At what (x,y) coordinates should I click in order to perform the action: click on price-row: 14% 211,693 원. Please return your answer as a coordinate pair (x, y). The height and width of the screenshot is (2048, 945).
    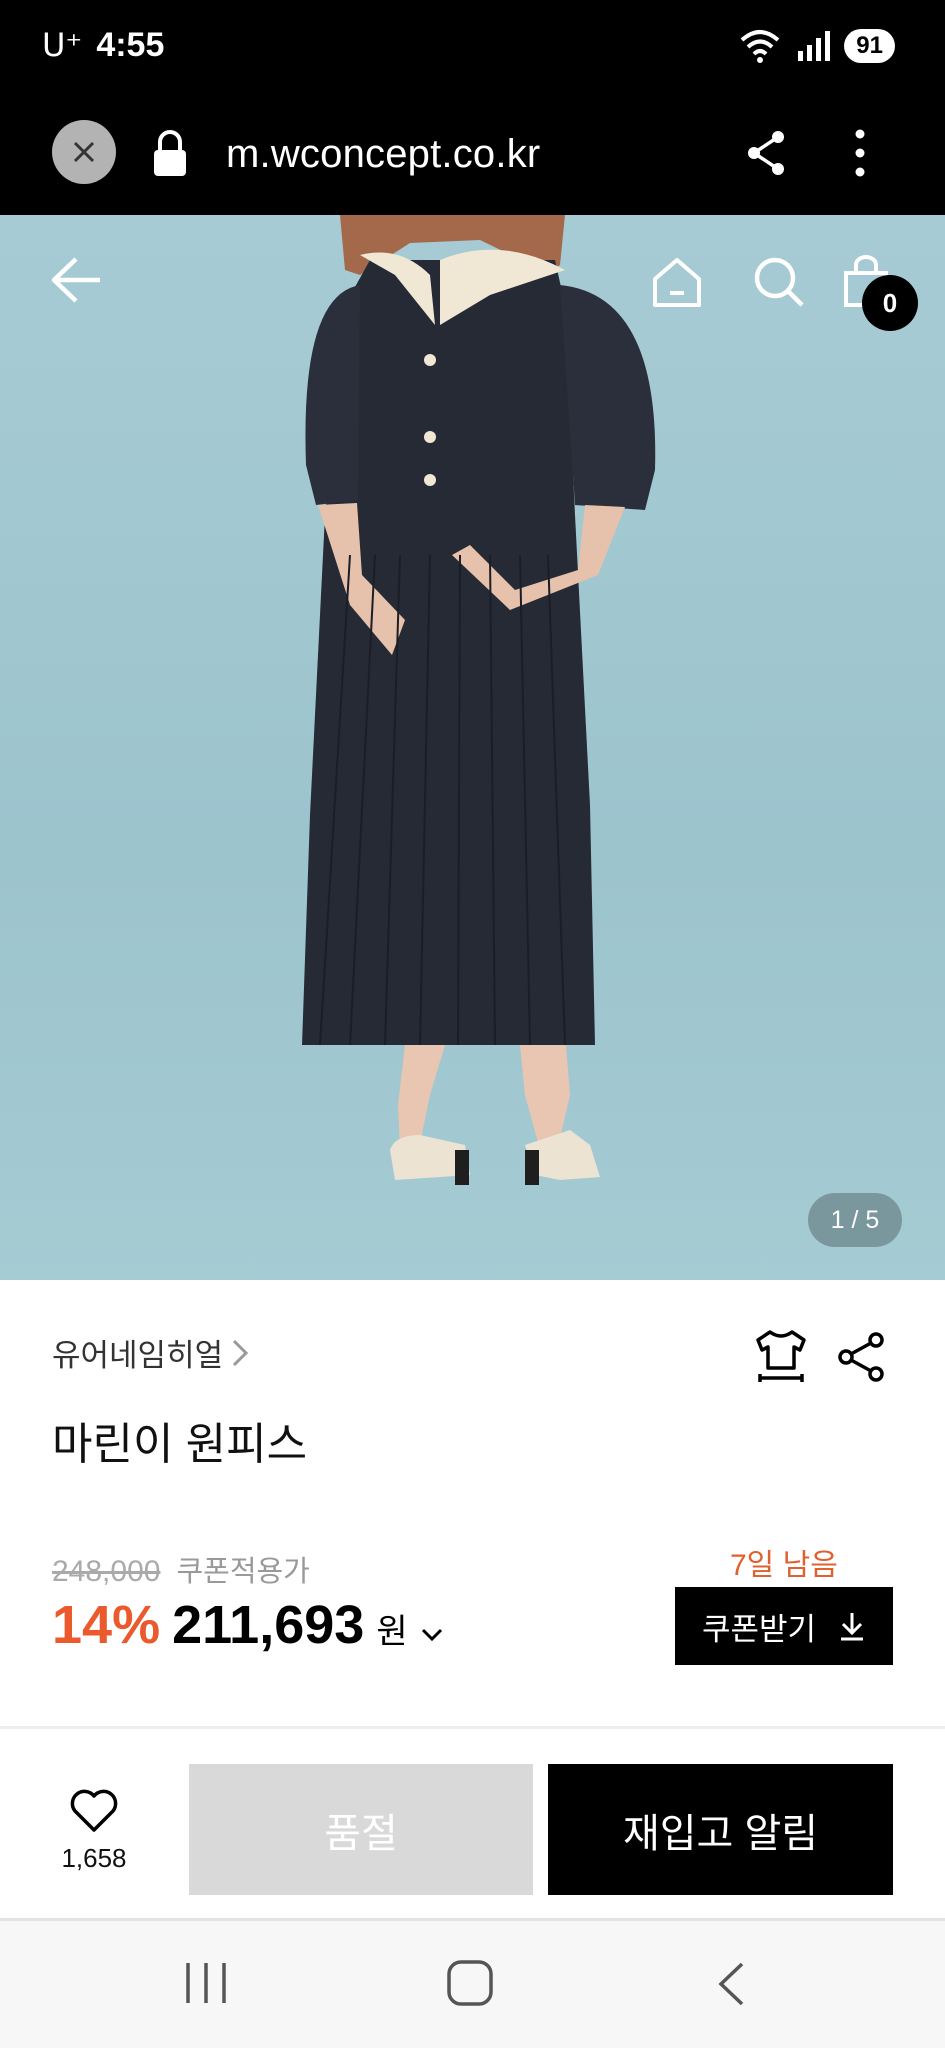
    Looking at the image, I should click on (248, 1625).